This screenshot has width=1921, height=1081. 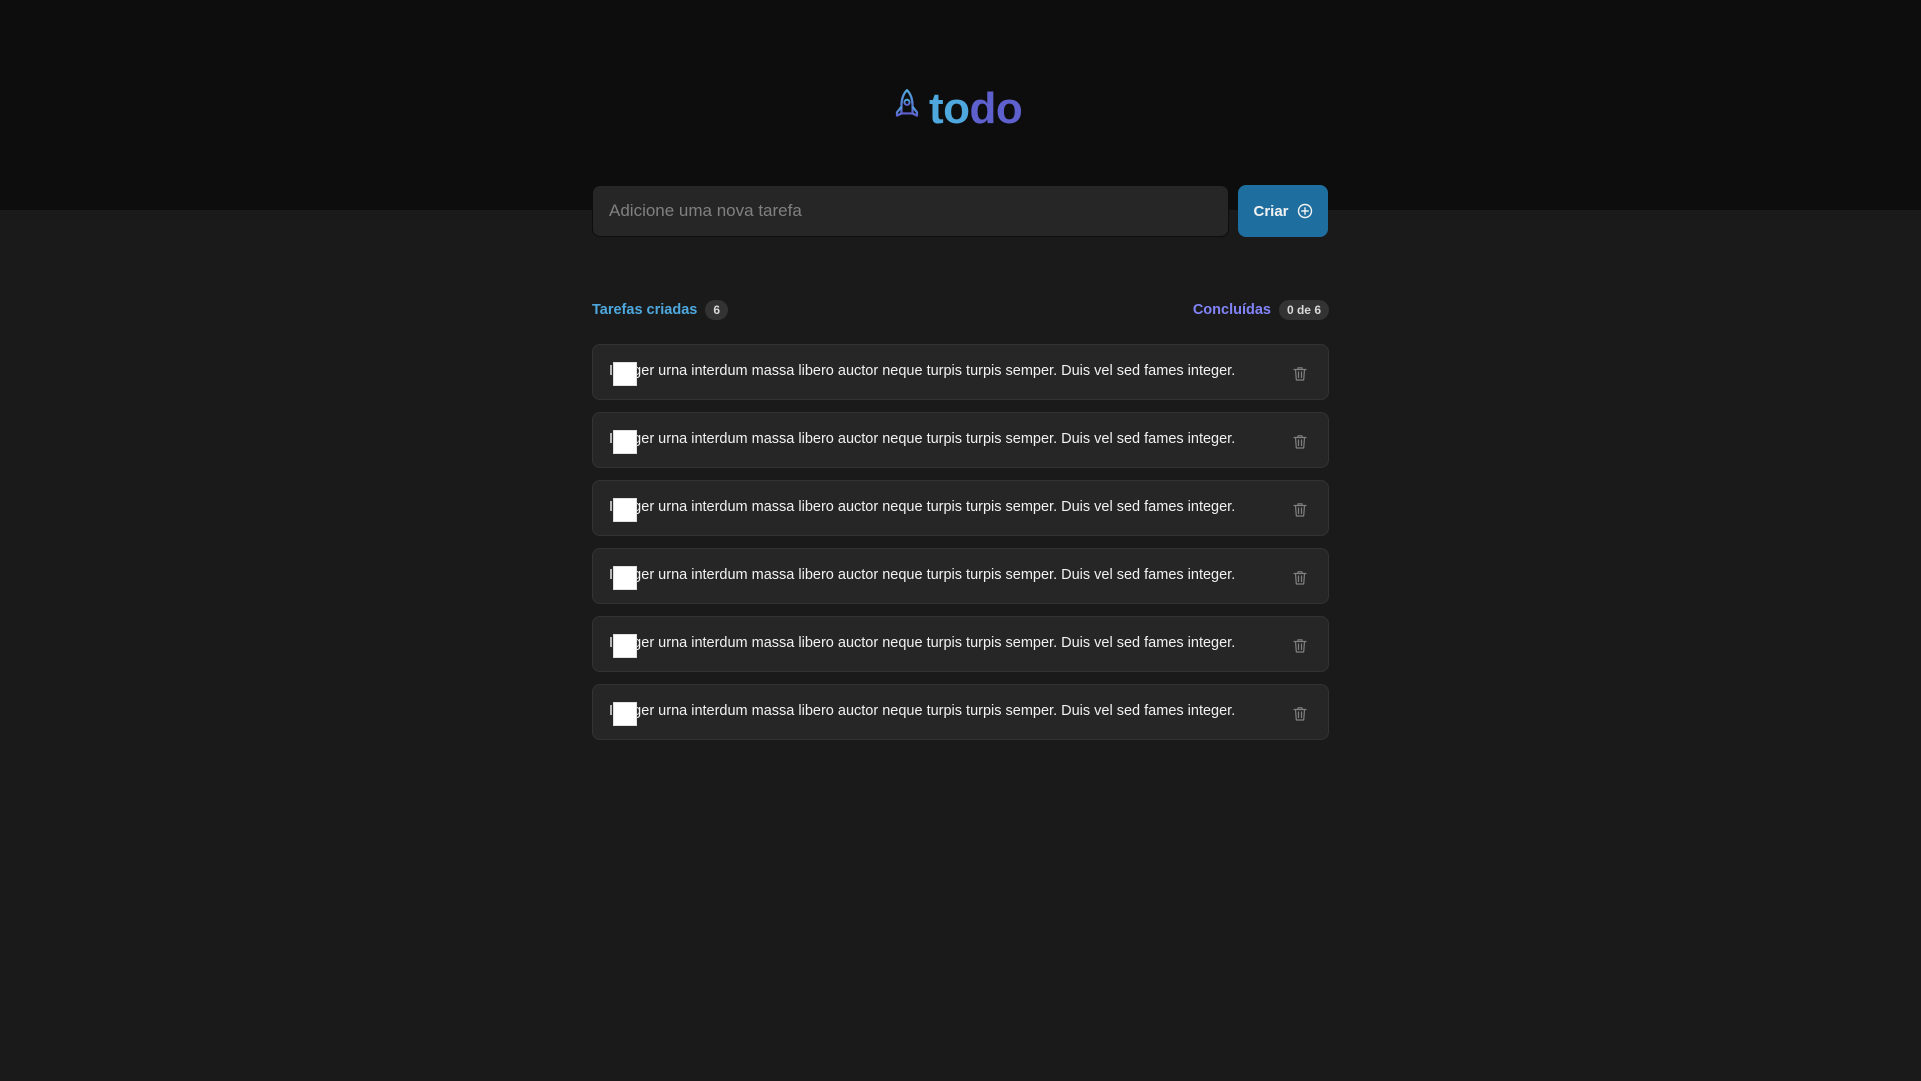 What do you see at coordinates (960, 310) in the screenshot?
I see `task-summary: Tarefas criadas 6 Concluídas 0 de 6` at bounding box center [960, 310].